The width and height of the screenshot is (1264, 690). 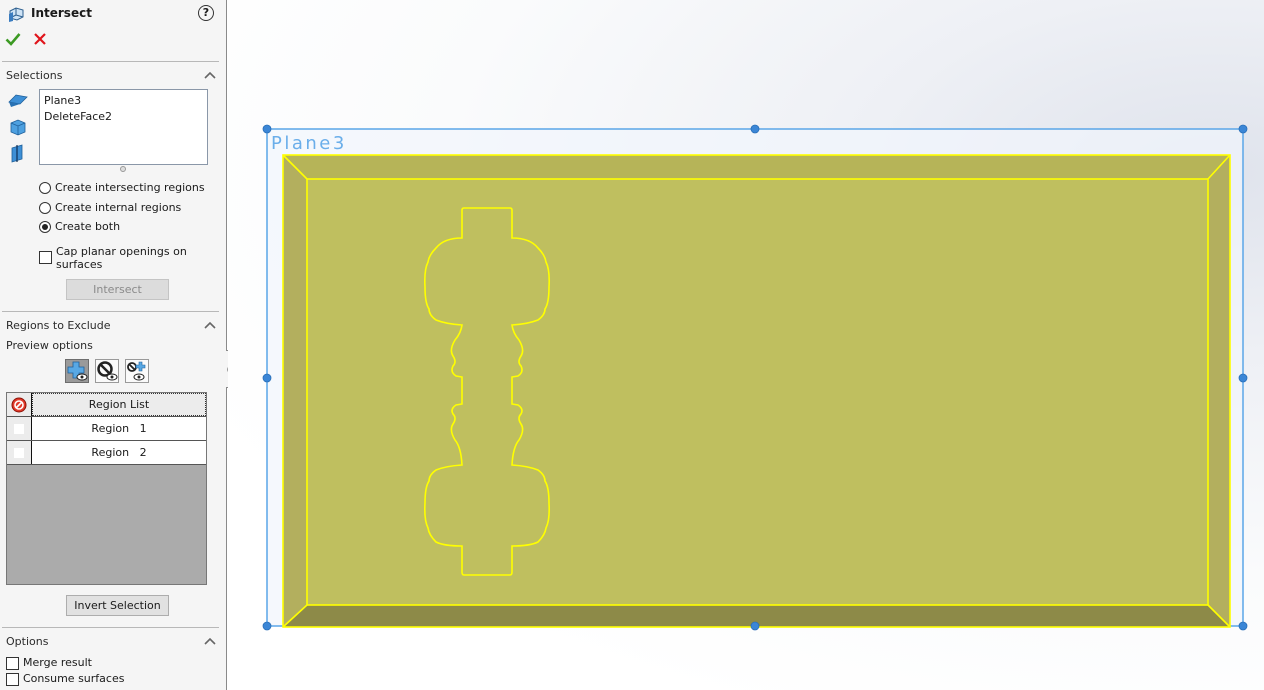 What do you see at coordinates (18, 127) in the screenshot?
I see `solid-body-icon` at bounding box center [18, 127].